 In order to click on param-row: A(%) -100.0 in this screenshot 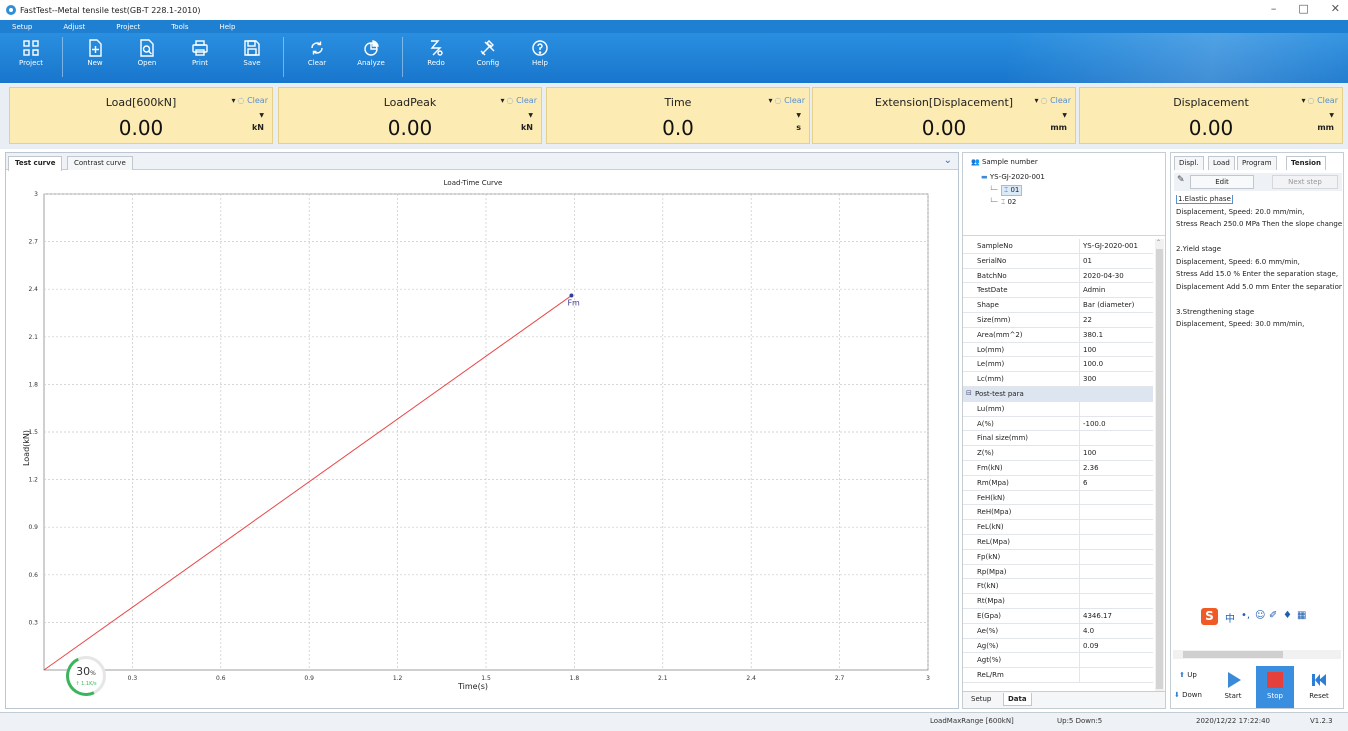, I will do `click(1058, 424)`.